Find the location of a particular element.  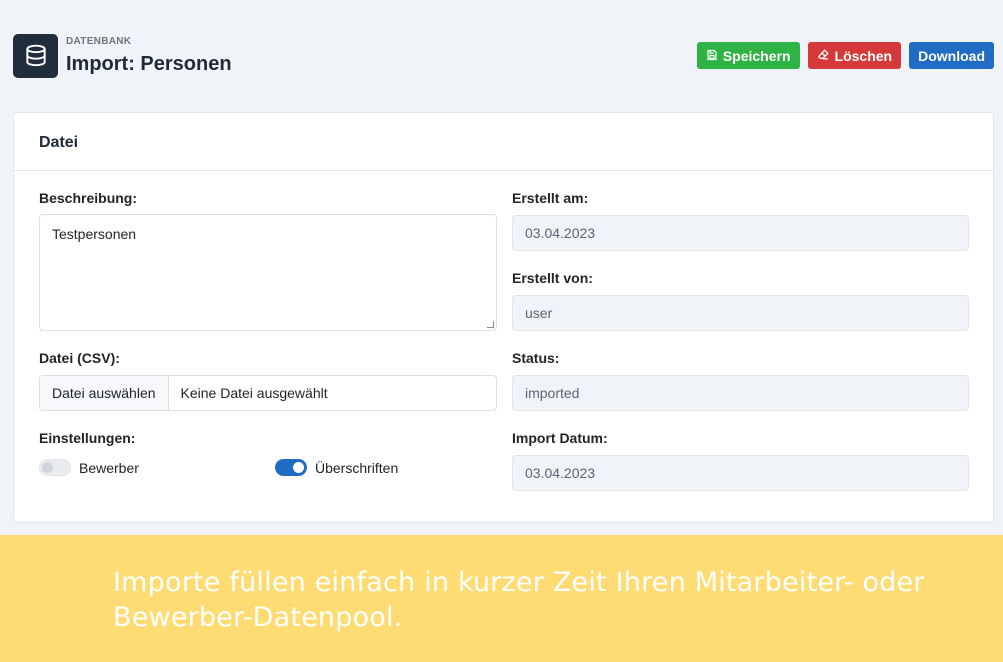

save-button: Speichern is located at coordinates (748, 55).